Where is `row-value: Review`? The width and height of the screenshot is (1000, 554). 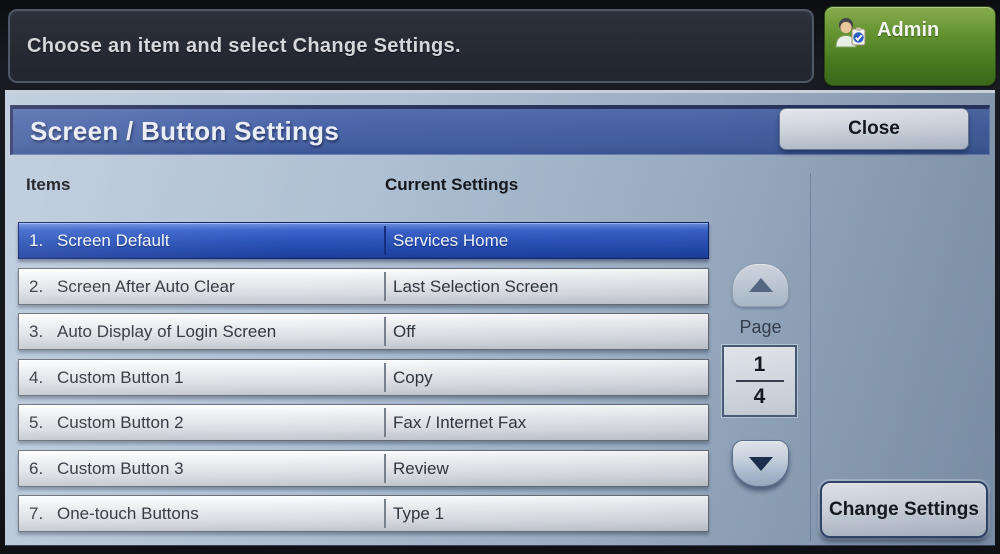 row-value: Review is located at coordinates (421, 468).